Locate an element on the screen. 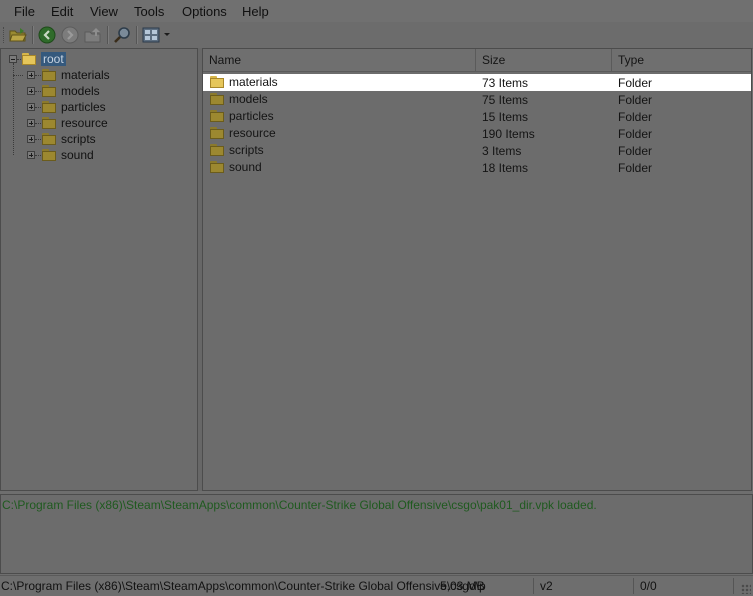 The image size is (753, 596). status-size: 5,03 MB is located at coordinates (462, 586).